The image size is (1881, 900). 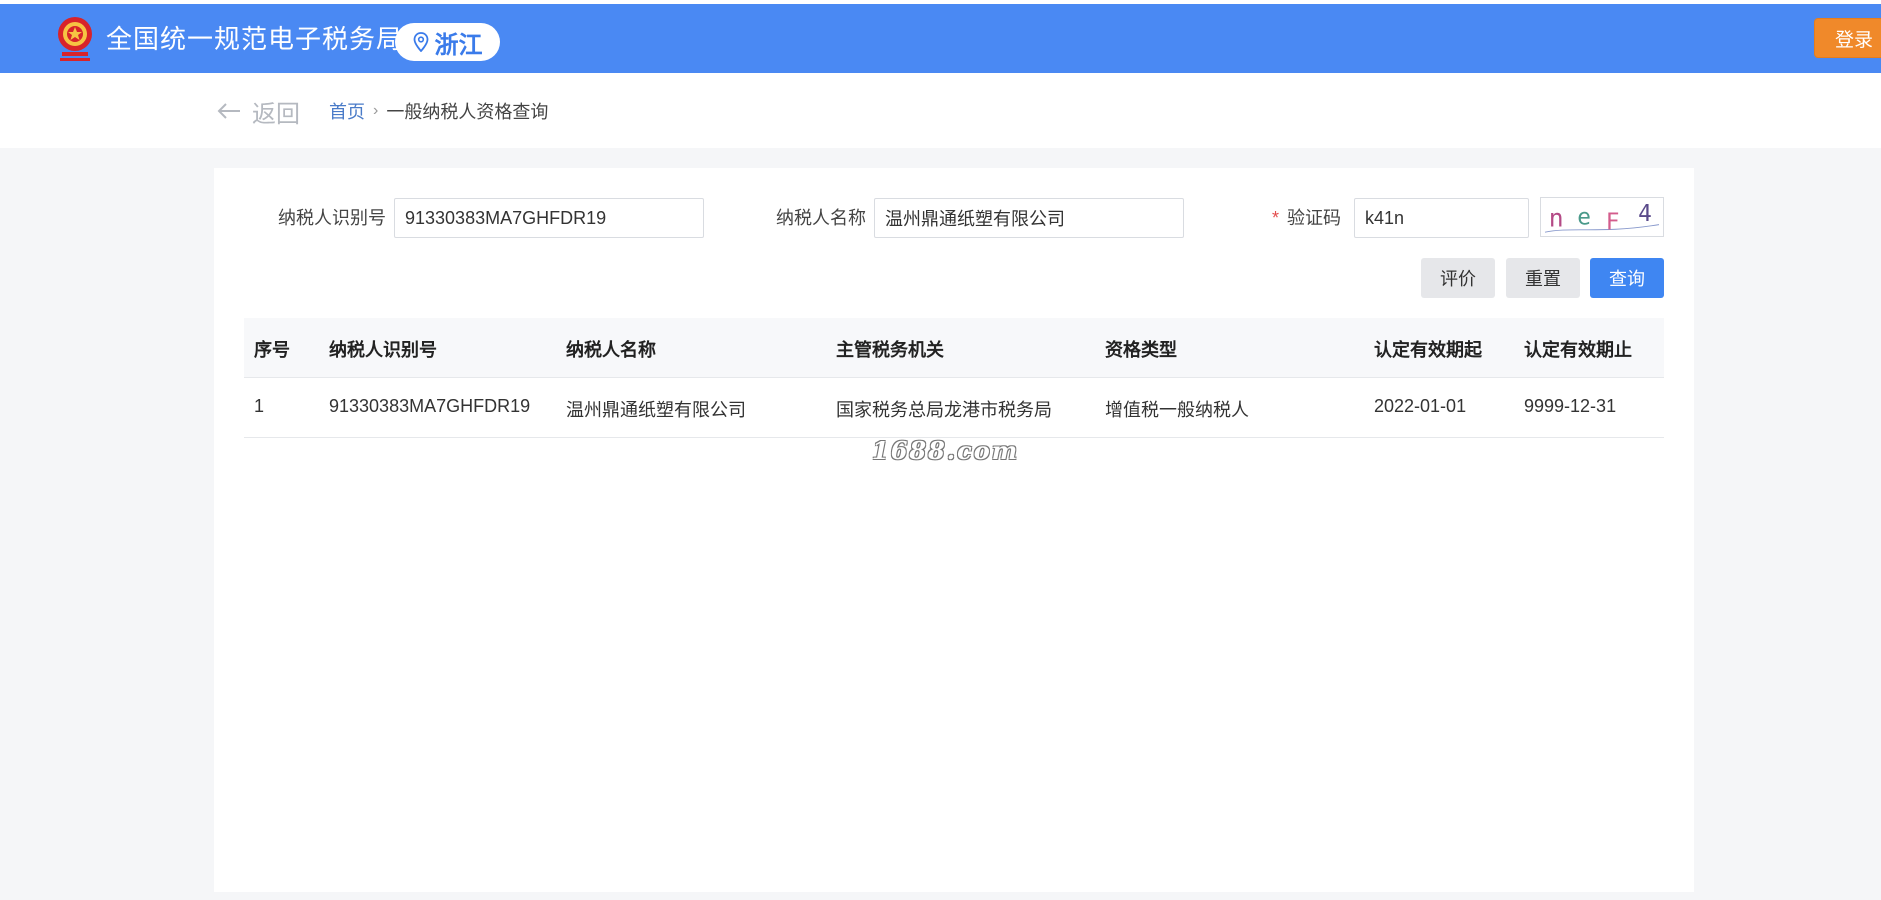 What do you see at coordinates (420, 42) in the screenshot?
I see `location-pin-icon` at bounding box center [420, 42].